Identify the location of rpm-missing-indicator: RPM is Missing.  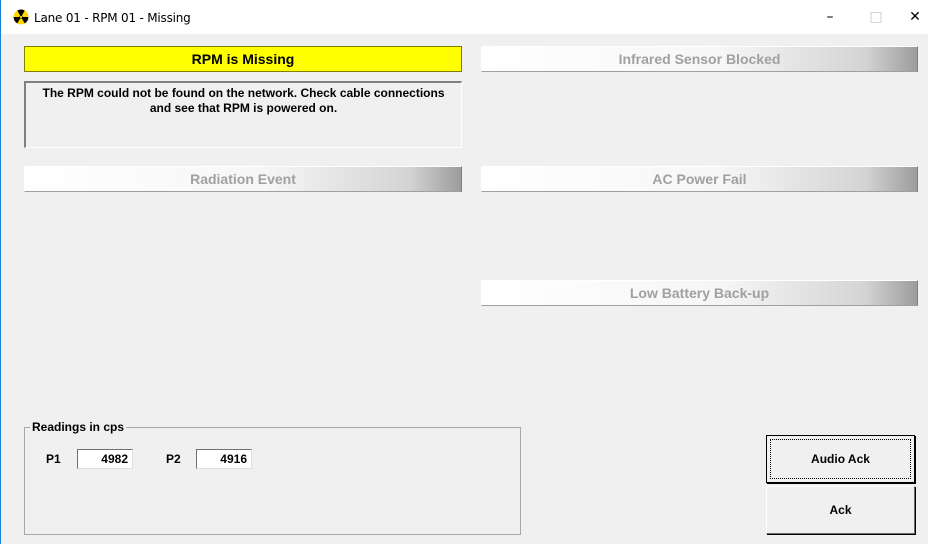
(243, 59).